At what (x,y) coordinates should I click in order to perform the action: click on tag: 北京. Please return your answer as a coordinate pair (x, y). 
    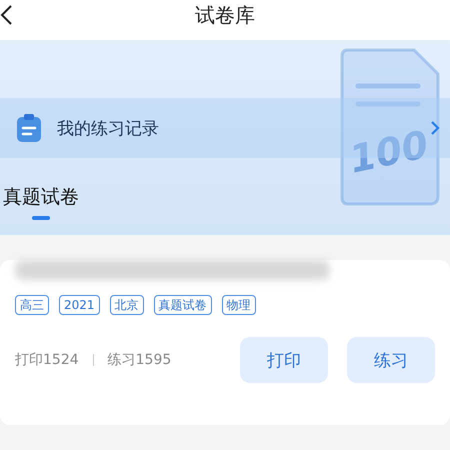
    Looking at the image, I should click on (127, 305).